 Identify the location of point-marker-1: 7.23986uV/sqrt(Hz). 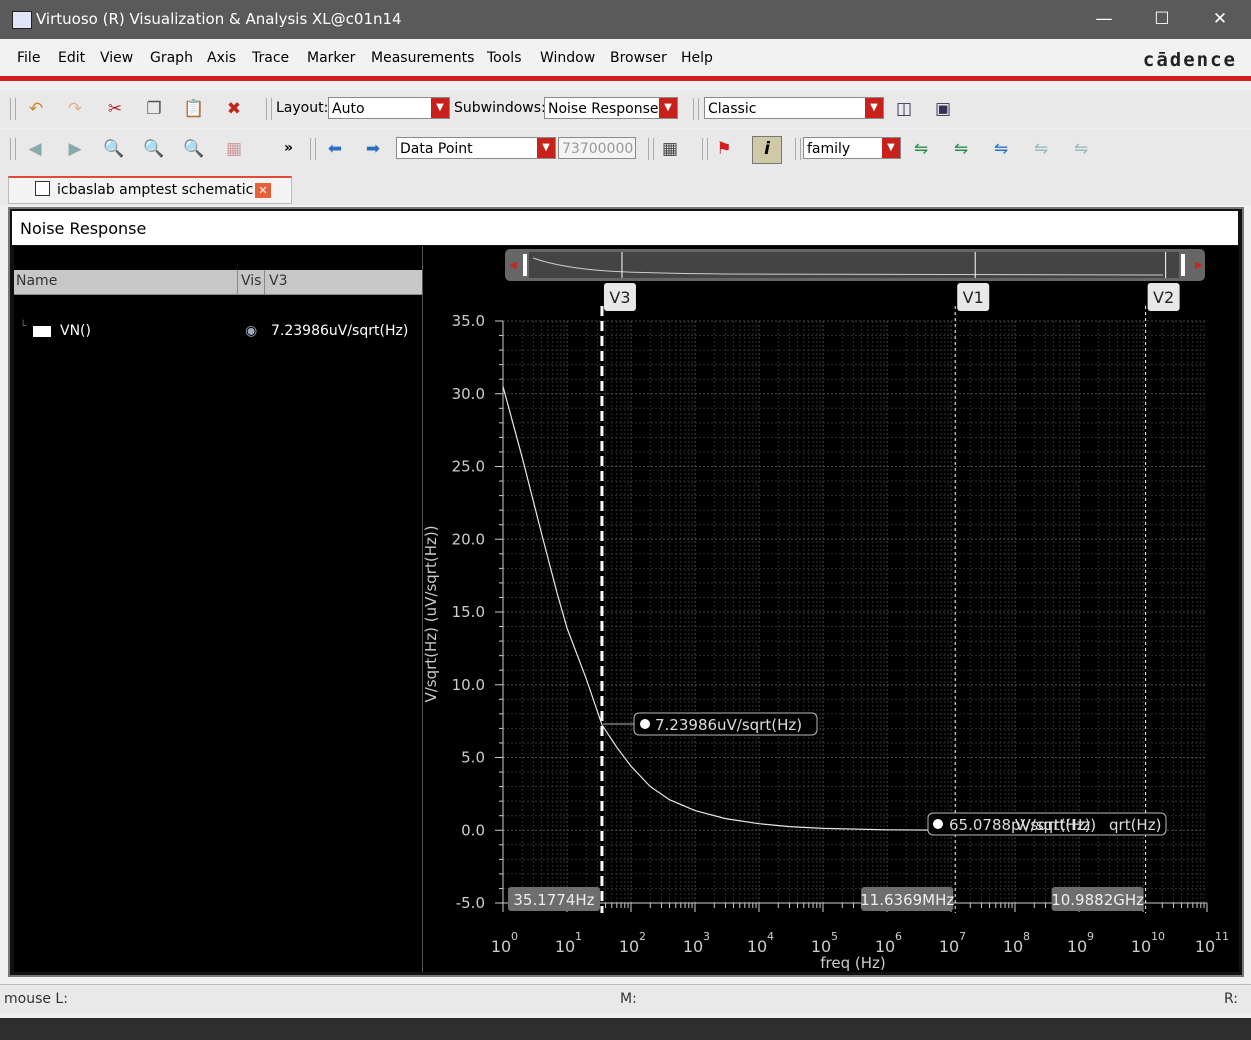
(710, 724).